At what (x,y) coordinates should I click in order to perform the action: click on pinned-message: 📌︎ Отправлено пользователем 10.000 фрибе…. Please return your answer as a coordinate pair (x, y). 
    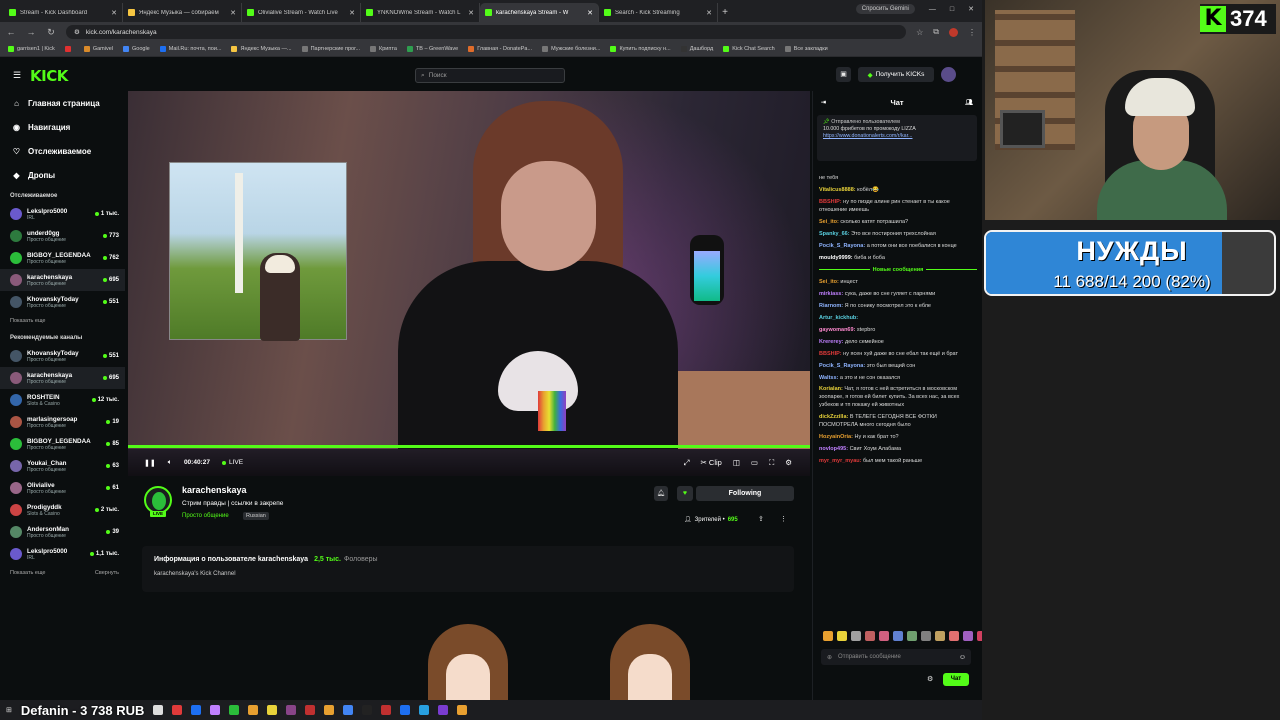
    Looking at the image, I should click on (897, 138).